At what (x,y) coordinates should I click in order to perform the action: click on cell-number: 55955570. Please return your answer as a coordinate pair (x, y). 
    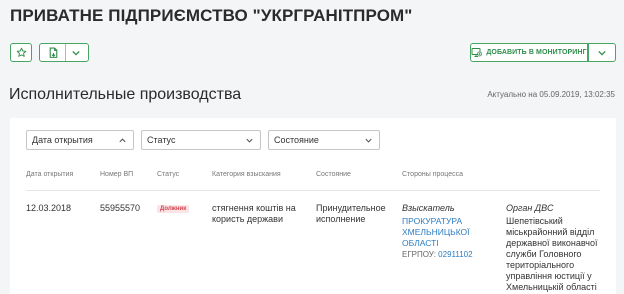
    Looking at the image, I should click on (120, 208).